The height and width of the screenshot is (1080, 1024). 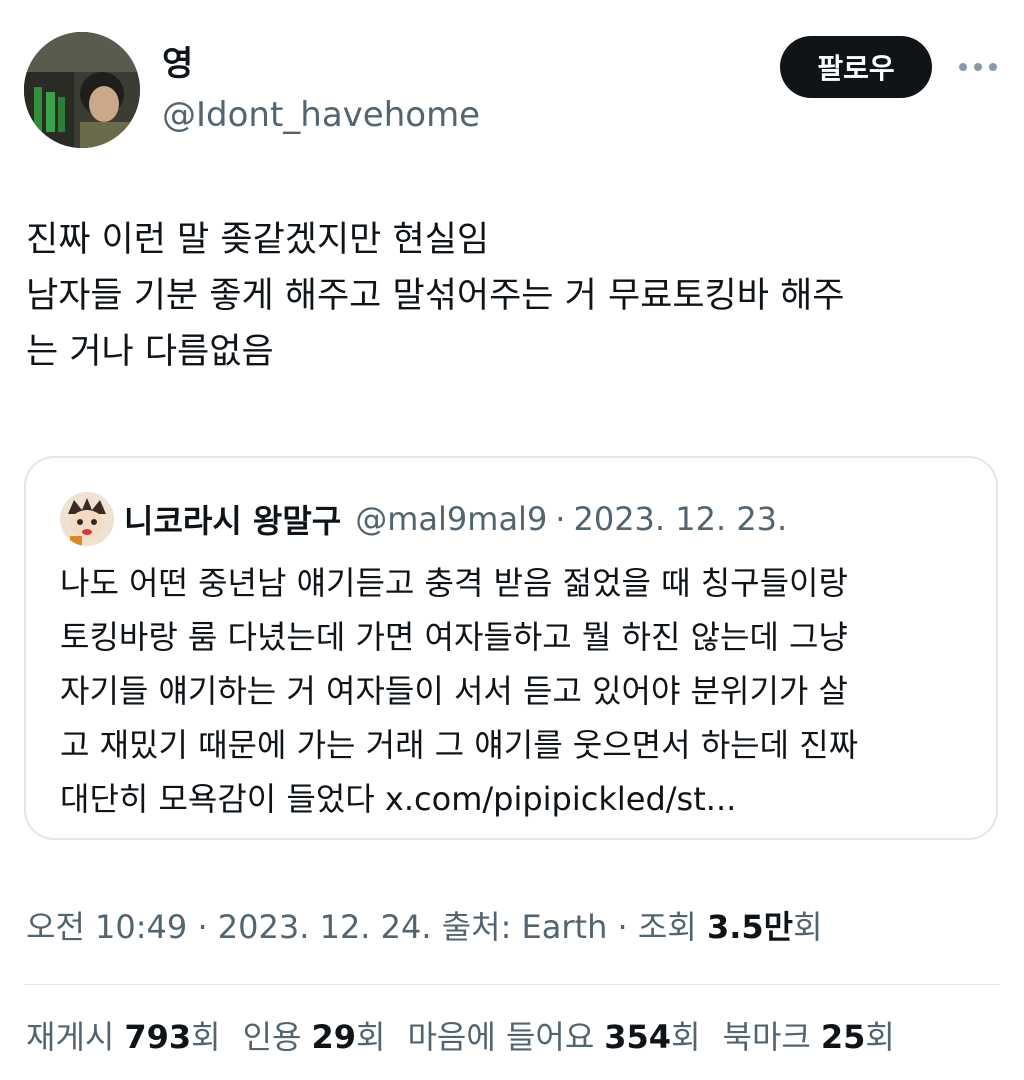 I want to click on tweet-source: 출처: Earth, so click(x=519, y=927).